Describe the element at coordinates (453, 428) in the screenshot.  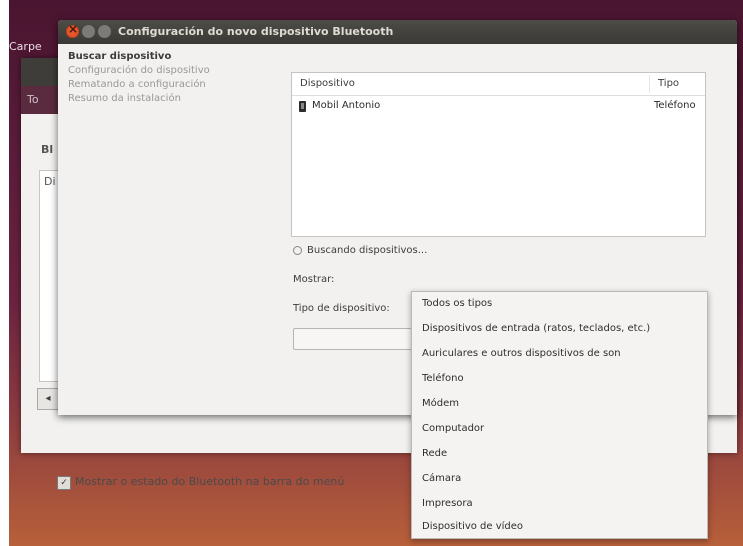
I see `dropdown-item-computer: Computador` at that location.